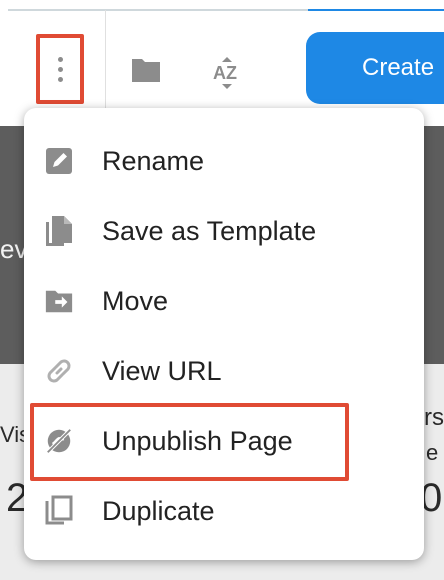 This screenshot has height=580, width=444. I want to click on pencil-icon, so click(59, 161).